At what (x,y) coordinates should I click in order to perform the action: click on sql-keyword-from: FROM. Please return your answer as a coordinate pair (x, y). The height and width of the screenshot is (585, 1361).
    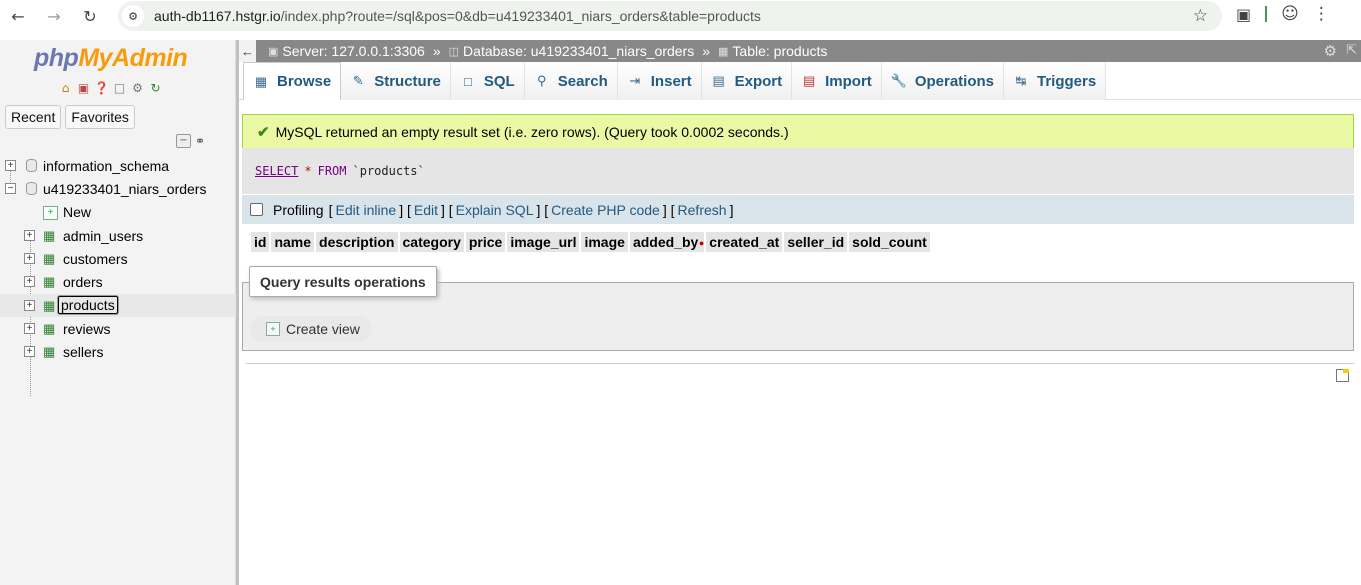
    Looking at the image, I should click on (332, 171).